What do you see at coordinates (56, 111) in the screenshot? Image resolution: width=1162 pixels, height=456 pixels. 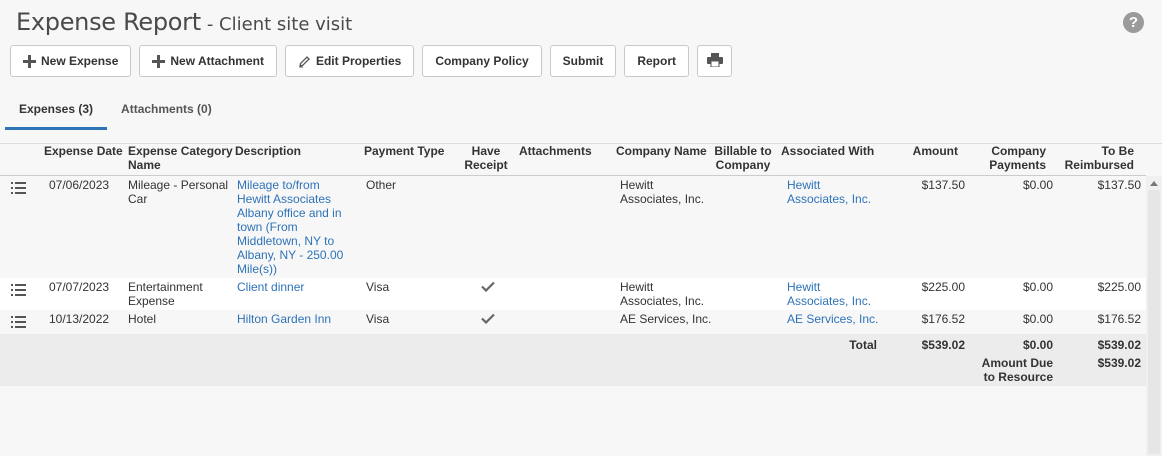 I see `tab-expenses: Expenses (3)` at bounding box center [56, 111].